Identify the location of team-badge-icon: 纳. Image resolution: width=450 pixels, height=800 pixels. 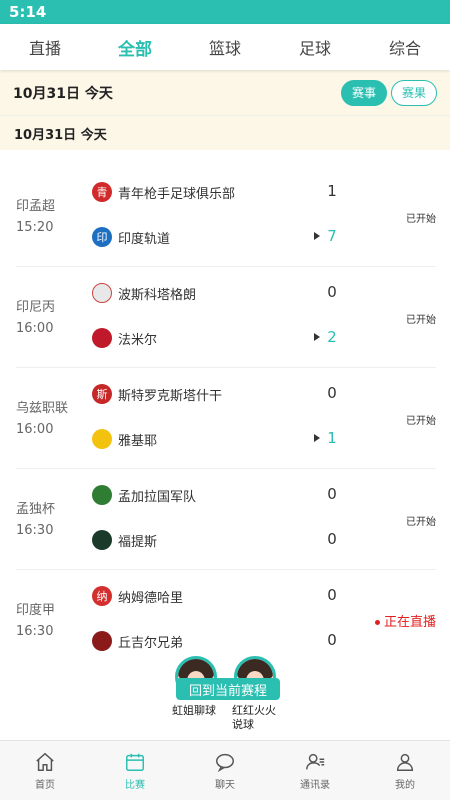
(102, 596).